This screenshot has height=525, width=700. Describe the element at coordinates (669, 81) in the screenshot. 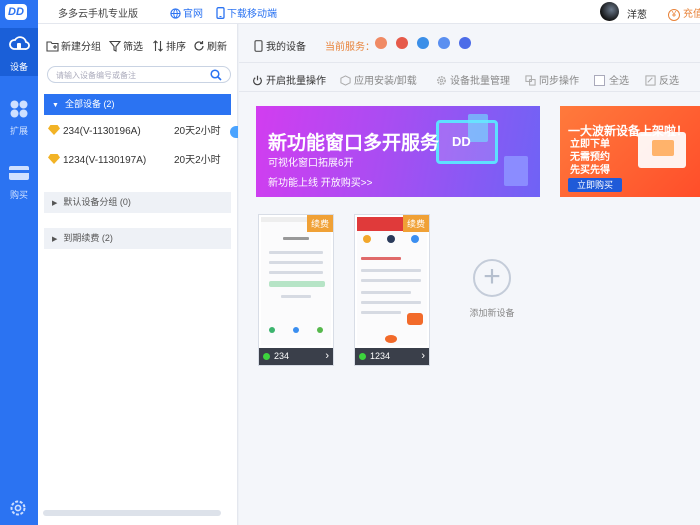

I see `invert-selection-label: 反选` at that location.